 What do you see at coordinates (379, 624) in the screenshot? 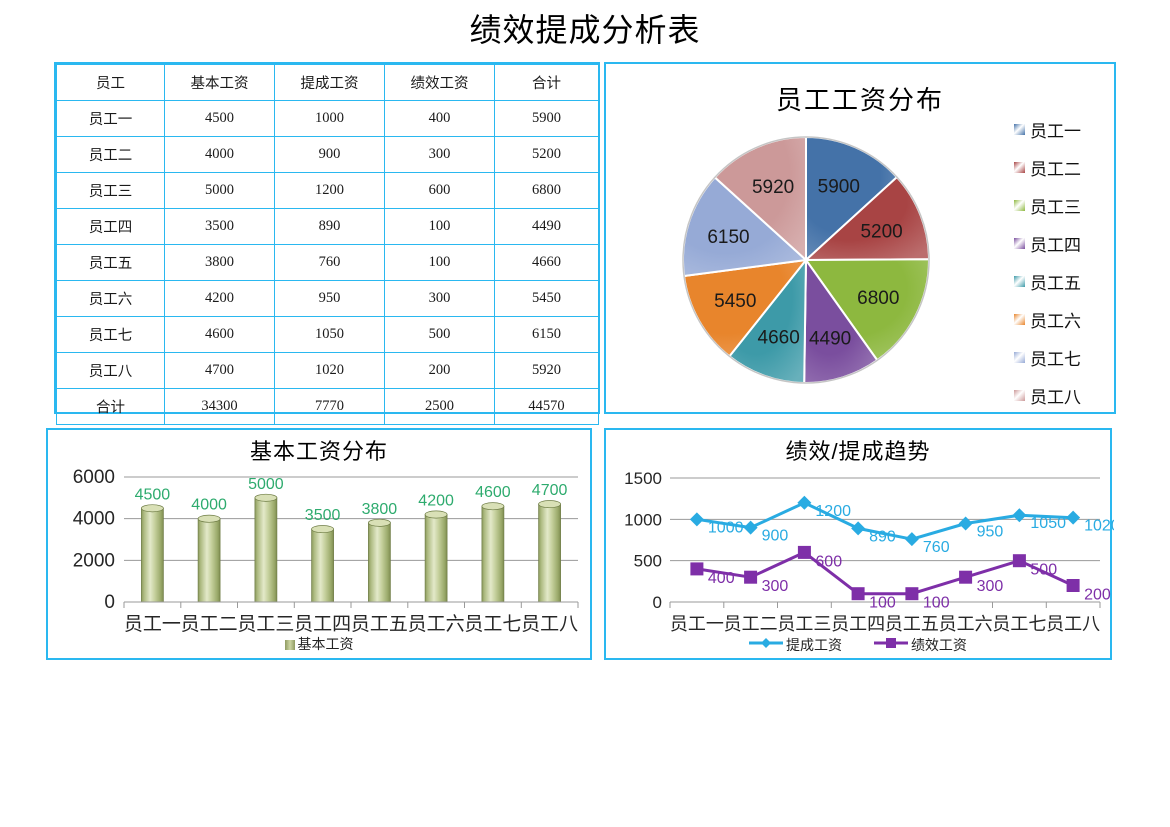
I see `bar-x-category-label: 员工五` at bounding box center [379, 624].